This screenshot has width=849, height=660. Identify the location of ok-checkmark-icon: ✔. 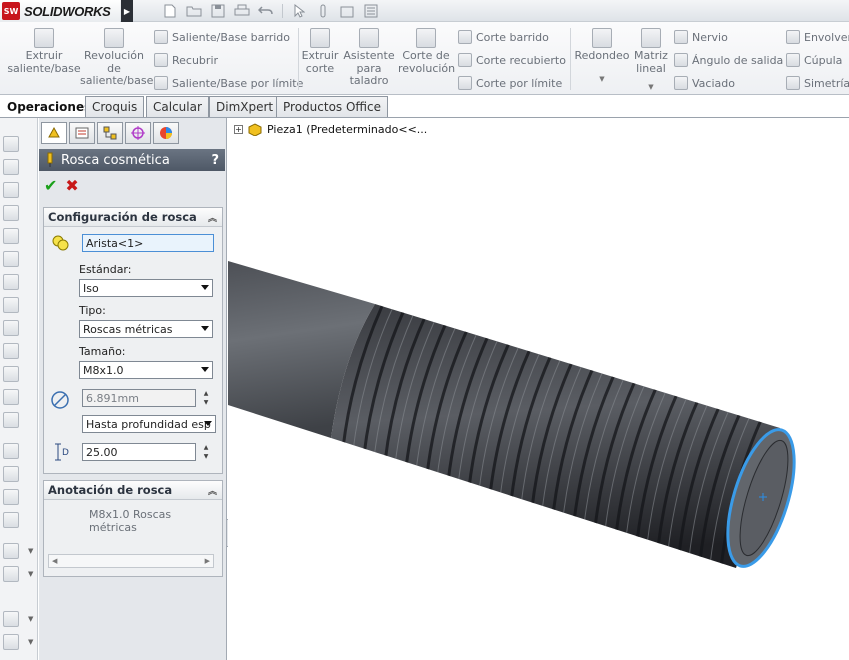
(50, 185).